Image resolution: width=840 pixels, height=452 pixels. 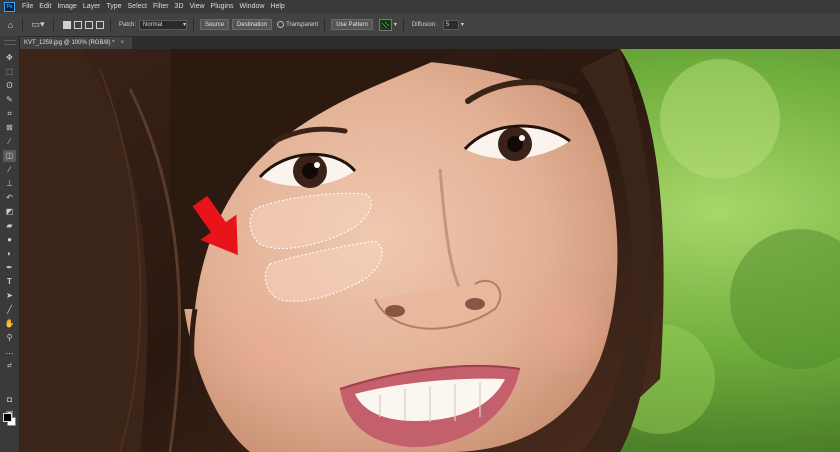 What do you see at coordinates (9, 296) in the screenshot?
I see `path-select-icon: ➤` at bounding box center [9, 296].